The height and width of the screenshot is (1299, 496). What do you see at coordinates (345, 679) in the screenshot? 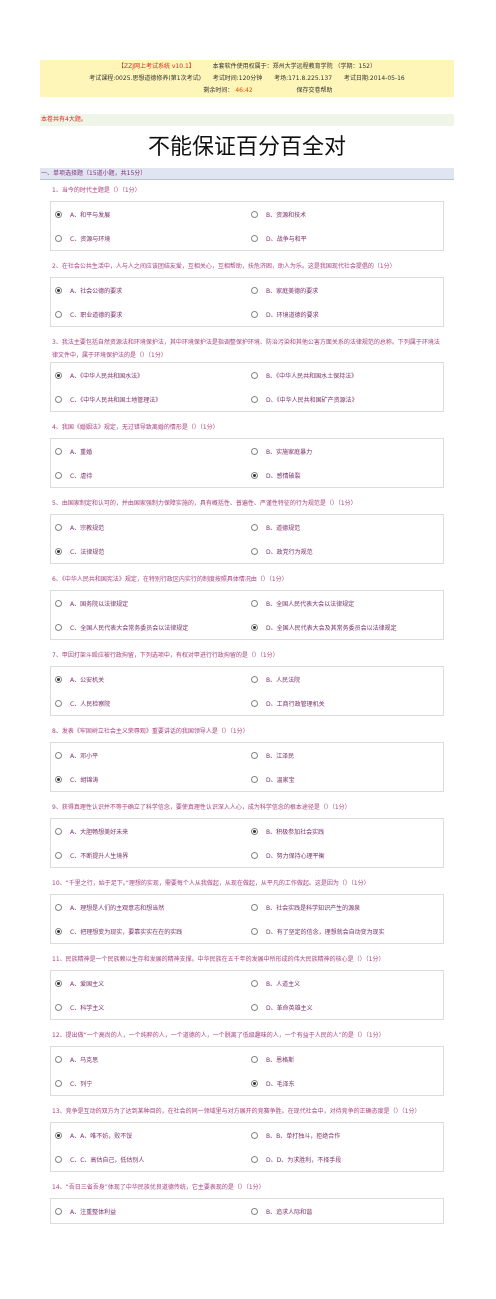
I see `answer-option: B、人民法院` at bounding box center [345, 679].